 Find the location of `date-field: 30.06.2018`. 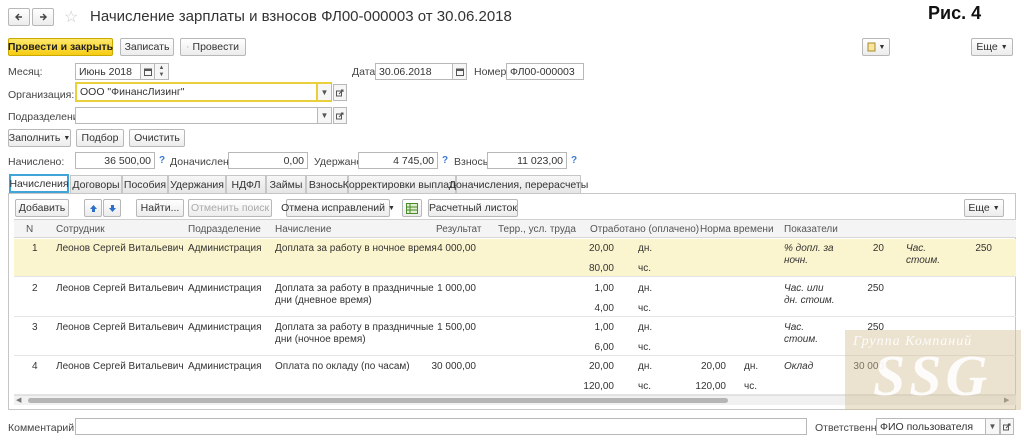

date-field: 30.06.2018 is located at coordinates (414, 71).